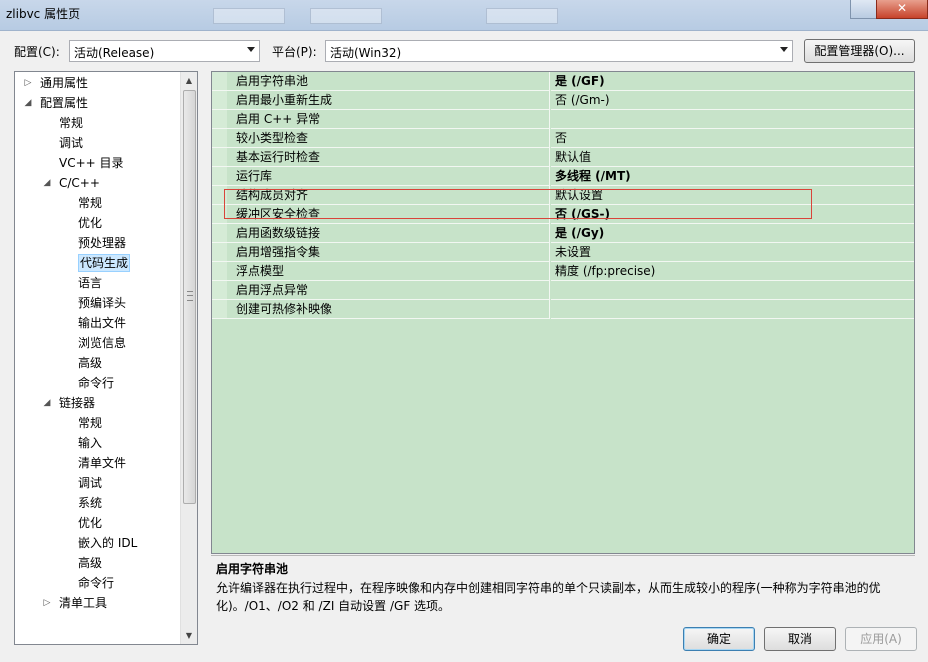 Image resolution: width=928 pixels, height=662 pixels. I want to click on property-name: 启用增强指令集, so click(381, 252).